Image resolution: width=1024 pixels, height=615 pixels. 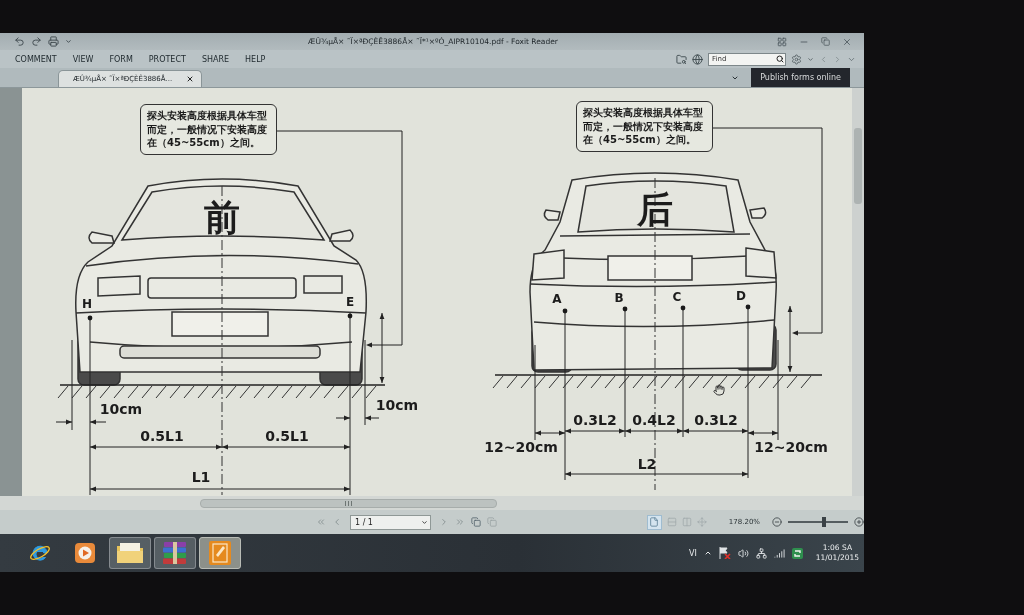 What do you see at coordinates (390, 522) in the screenshot?
I see `page-field: 1 / 1` at bounding box center [390, 522].